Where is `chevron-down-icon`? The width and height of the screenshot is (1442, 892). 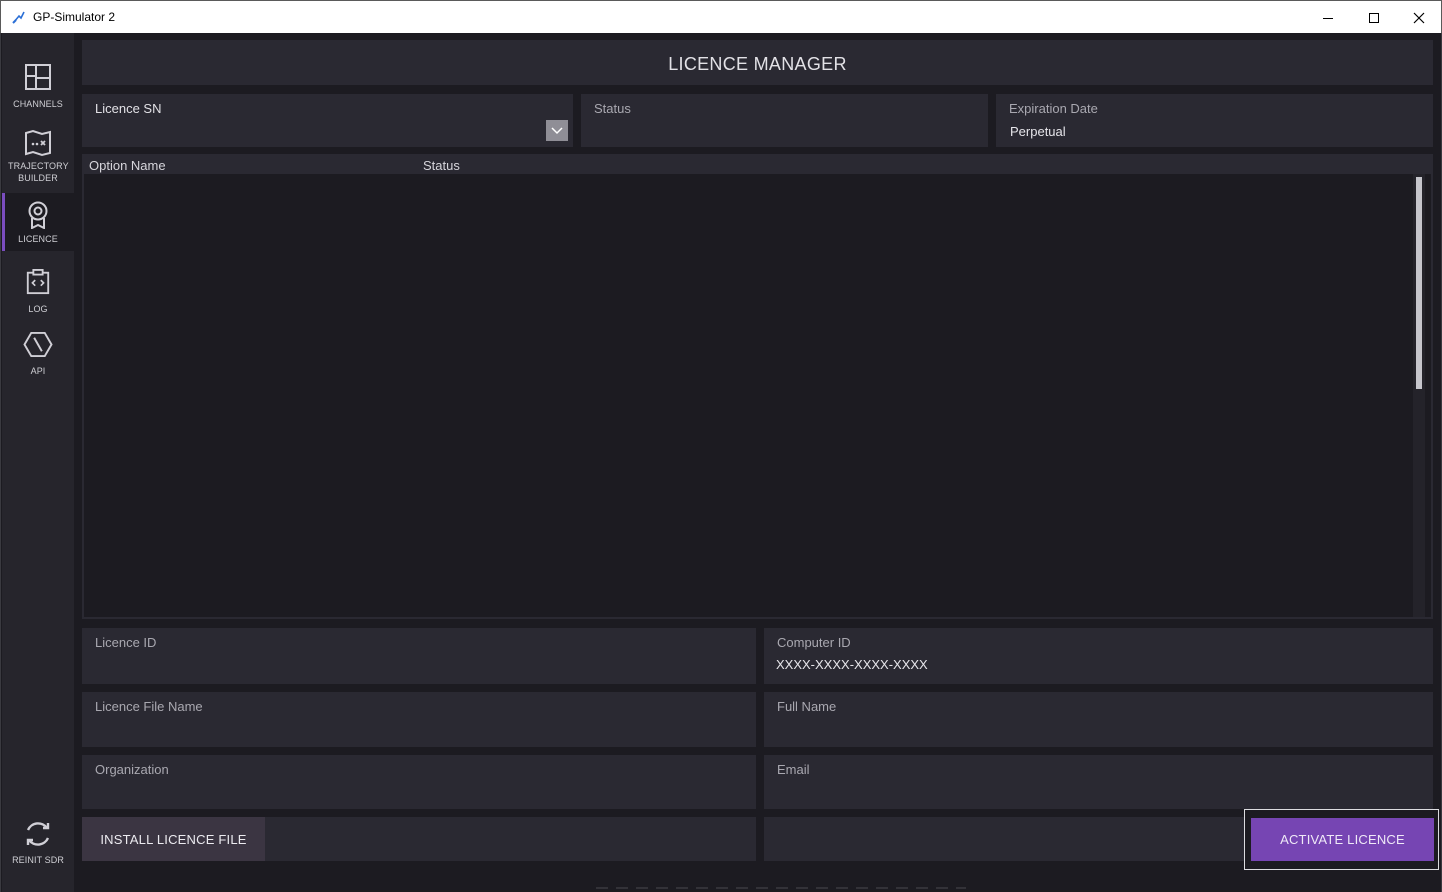
chevron-down-icon is located at coordinates (557, 130).